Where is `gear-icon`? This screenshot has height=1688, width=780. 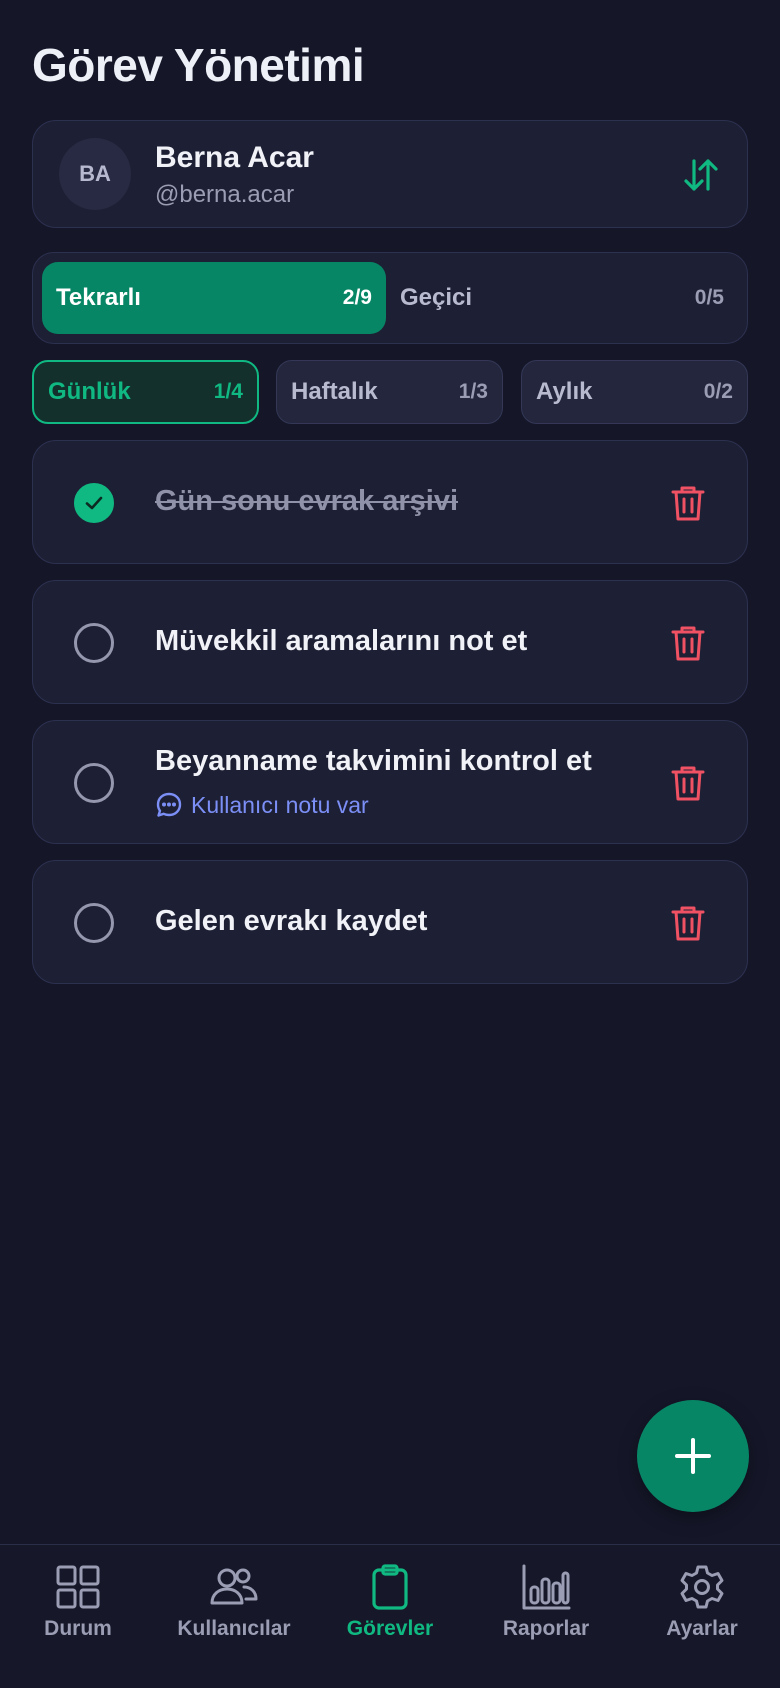
gear-icon is located at coordinates (702, 1587).